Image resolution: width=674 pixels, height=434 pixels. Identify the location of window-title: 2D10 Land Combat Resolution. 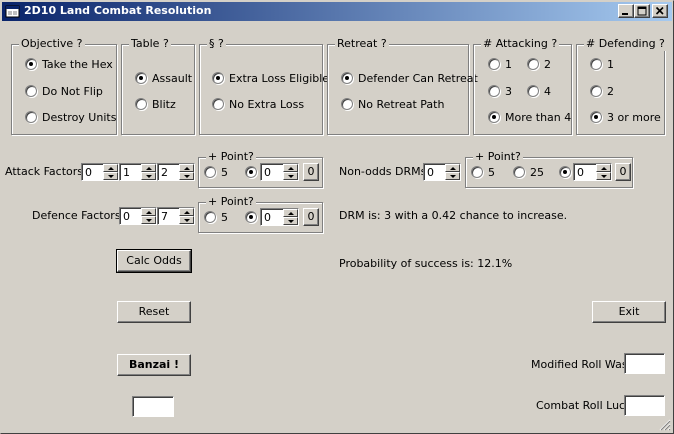
(118, 10).